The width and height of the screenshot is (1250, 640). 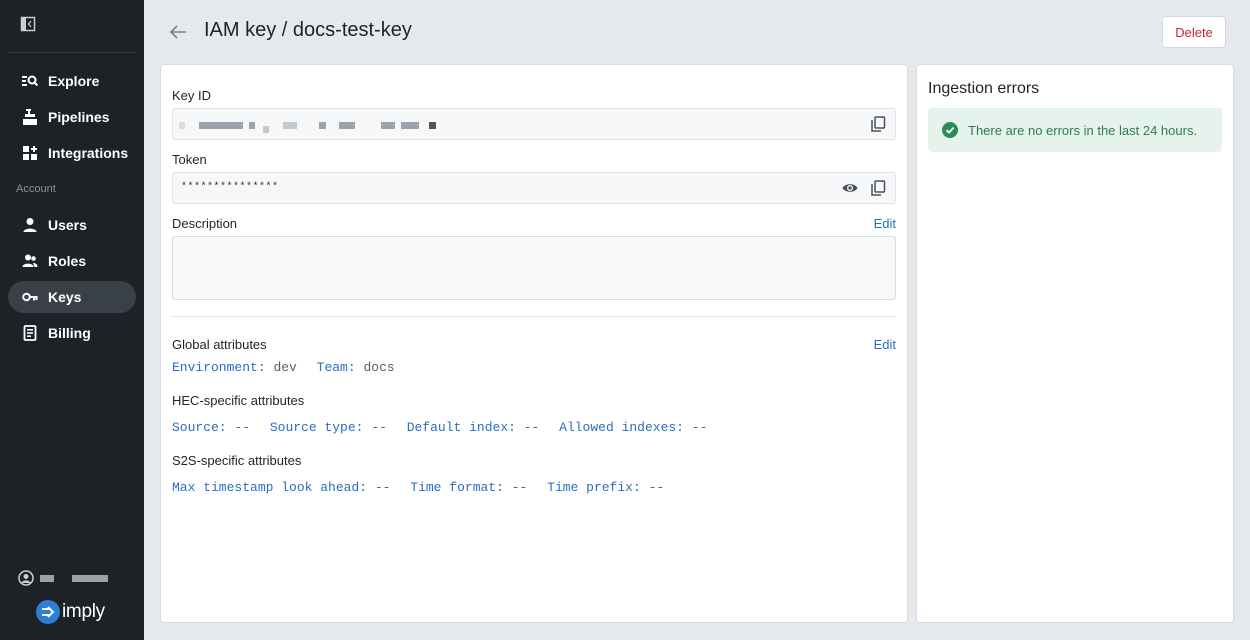 I want to click on description-label: Description, so click(x=205, y=223).